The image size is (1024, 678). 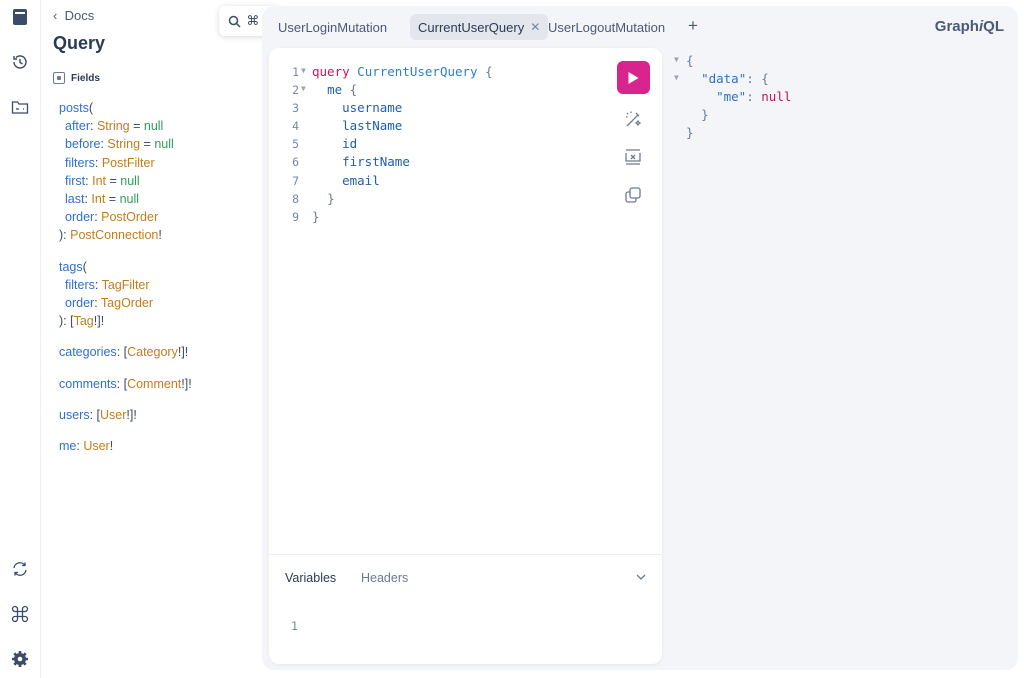 I want to click on graphiql-logo: GraphiQL, so click(x=969, y=26).